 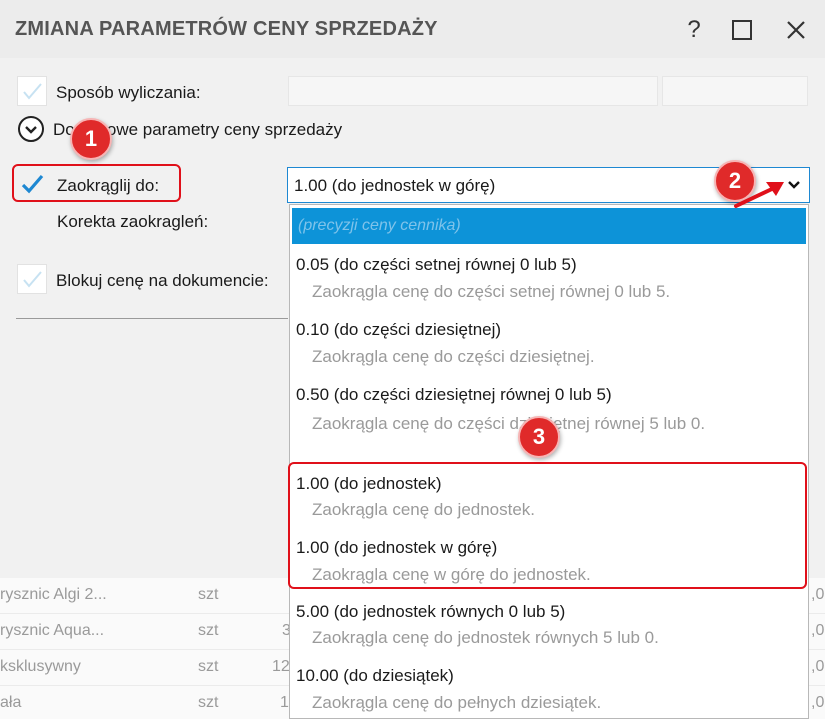 I want to click on title-bar: ZMIANA PARAMETRÓW CENY SPRZEDAŻY ?, so click(x=412, y=29).